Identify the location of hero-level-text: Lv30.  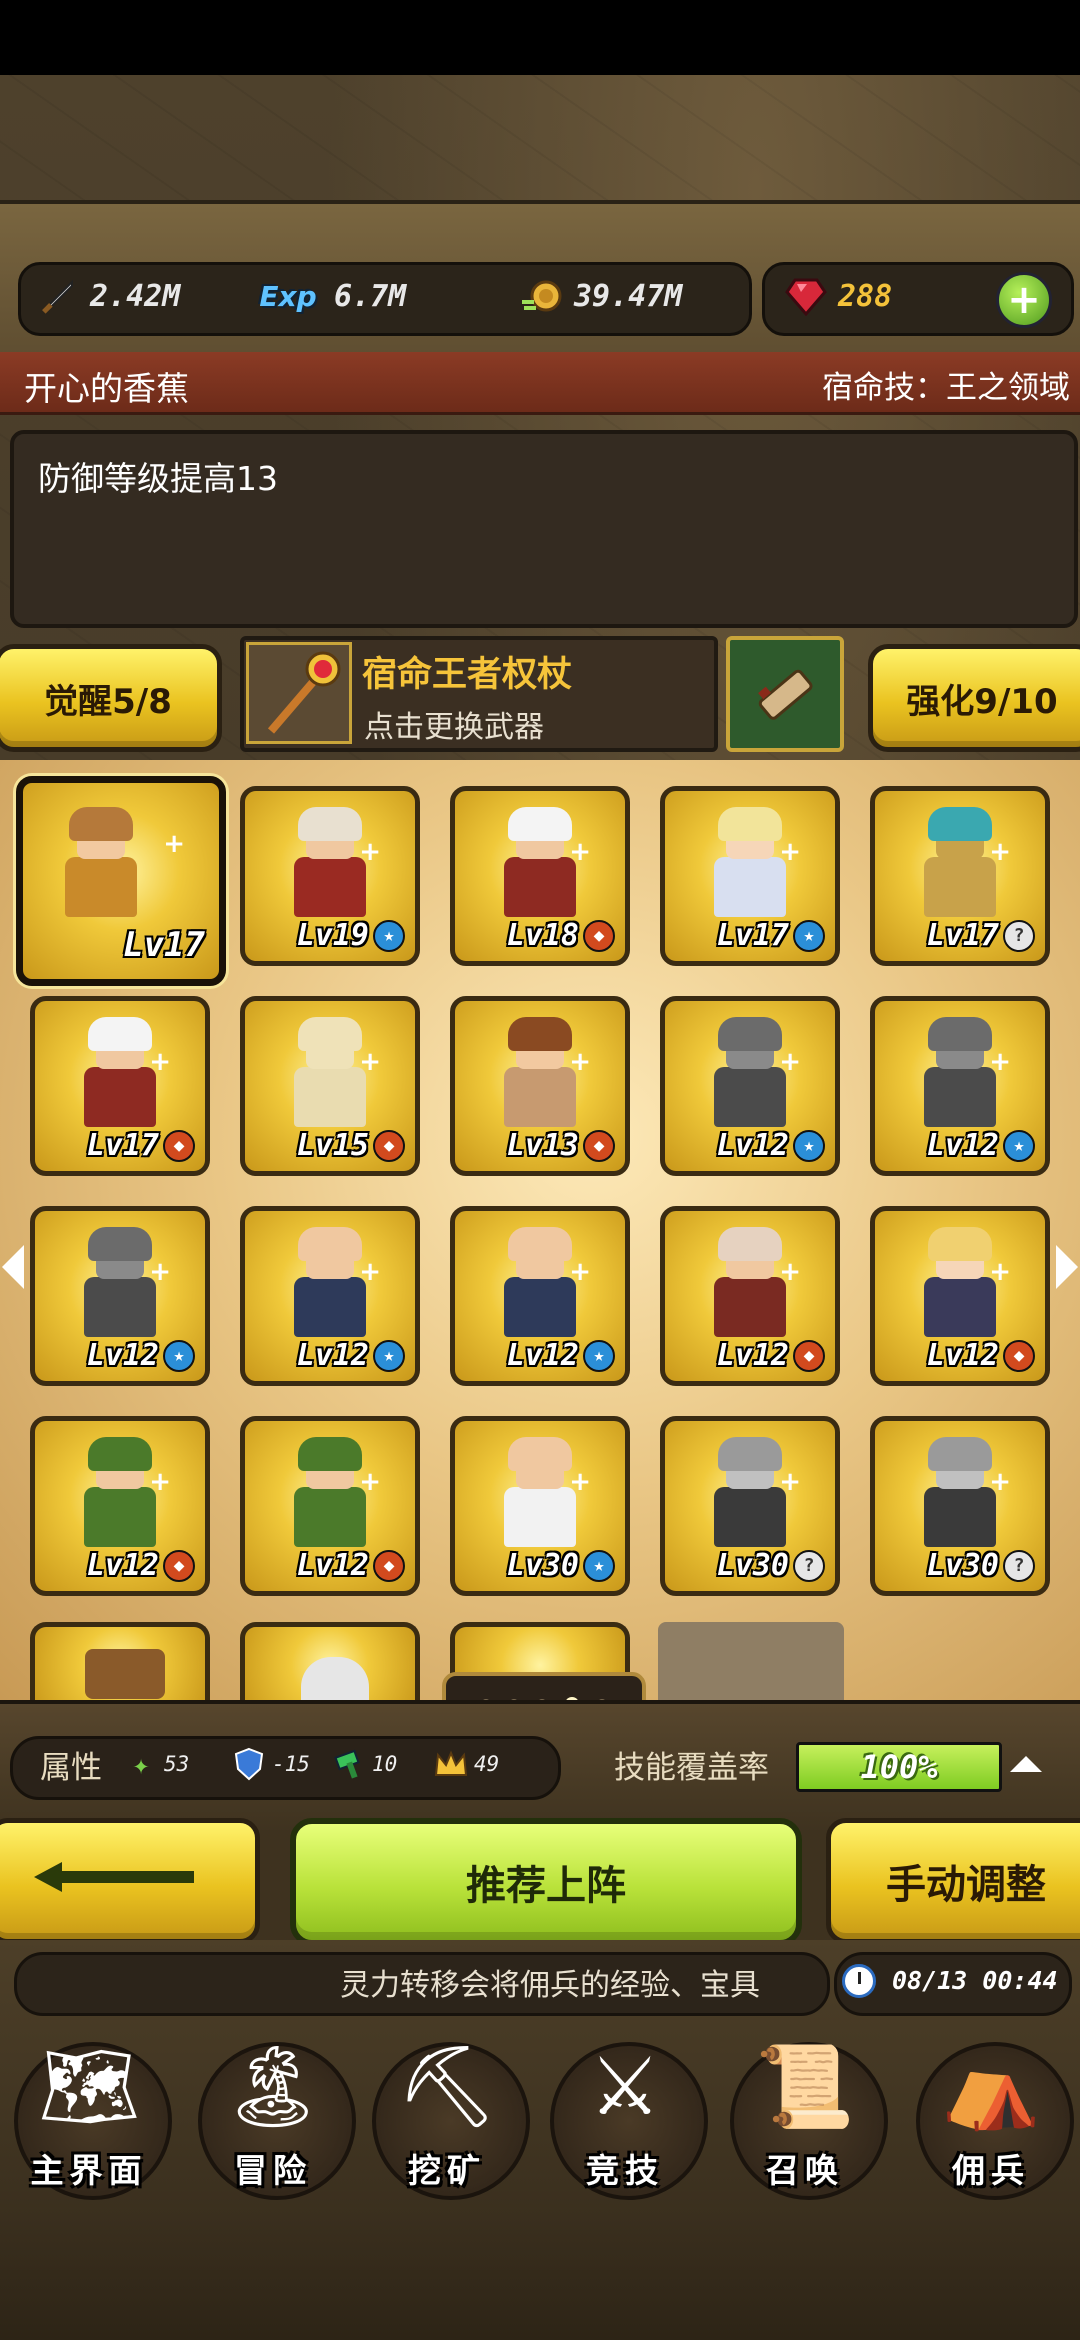
(542, 1565).